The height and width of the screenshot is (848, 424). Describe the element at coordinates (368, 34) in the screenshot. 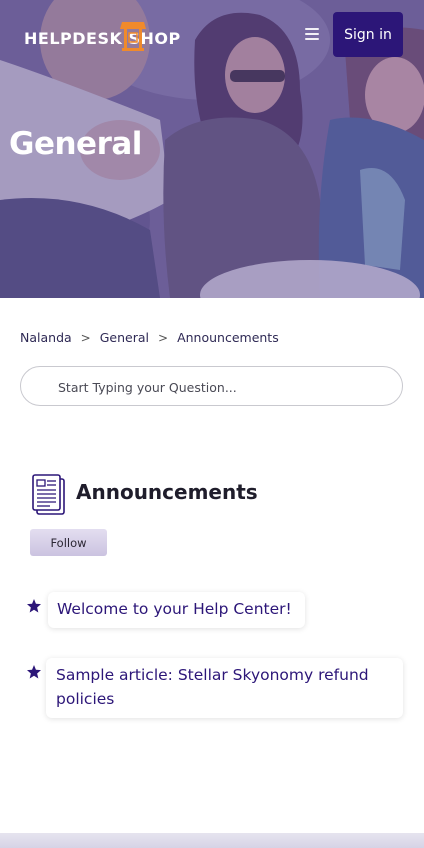

I see `sign-in-button: Sign in` at that location.